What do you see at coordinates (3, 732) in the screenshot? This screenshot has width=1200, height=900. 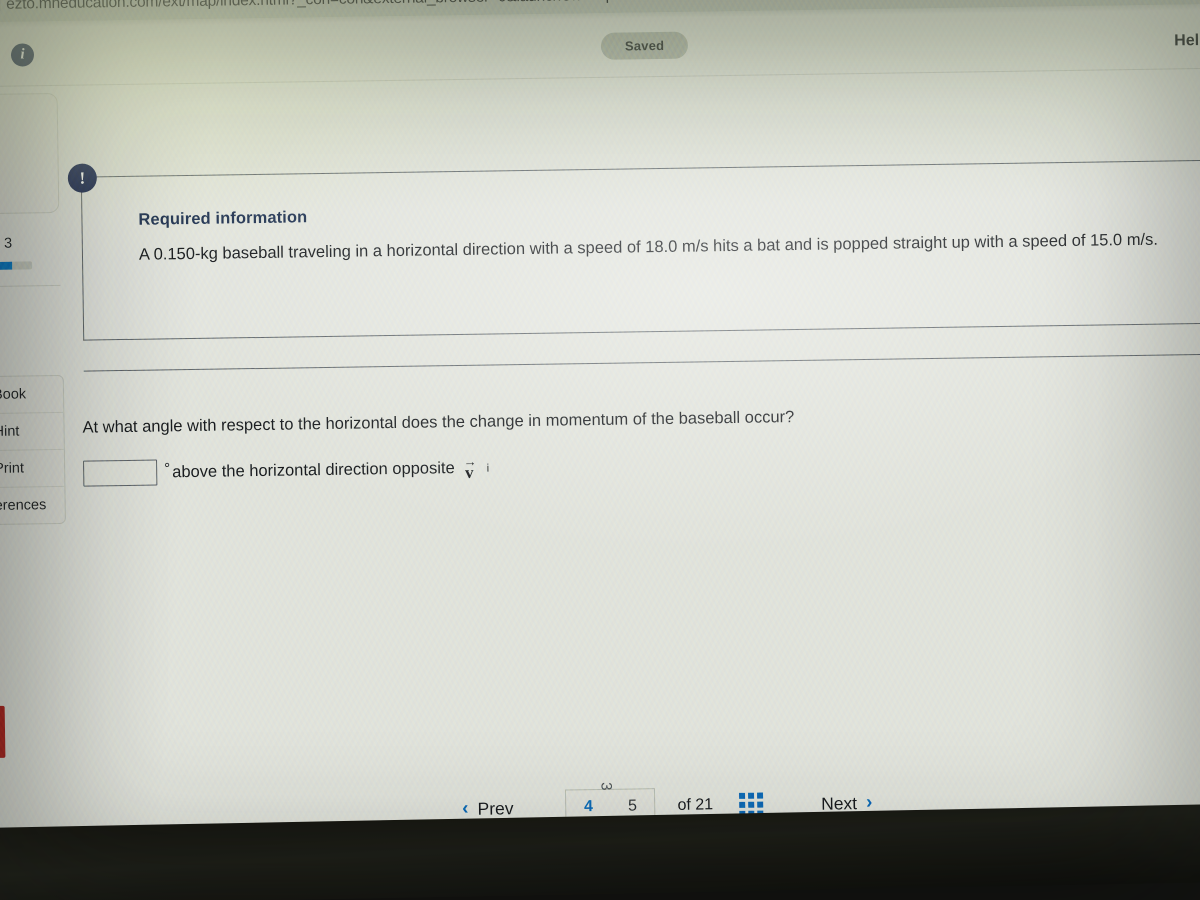 I see `feedback-tab` at bounding box center [3, 732].